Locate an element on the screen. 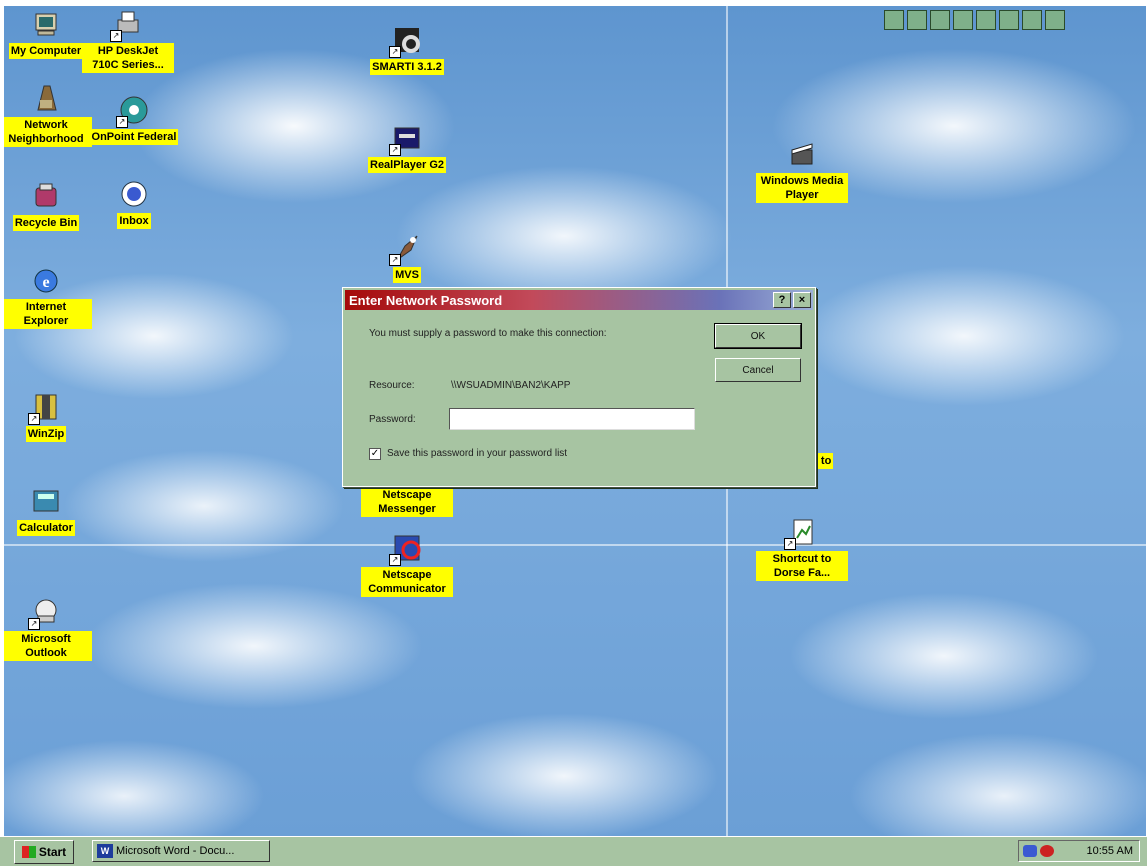  desktop-icon-mvs: ↗ MVS is located at coordinates (407, 257).